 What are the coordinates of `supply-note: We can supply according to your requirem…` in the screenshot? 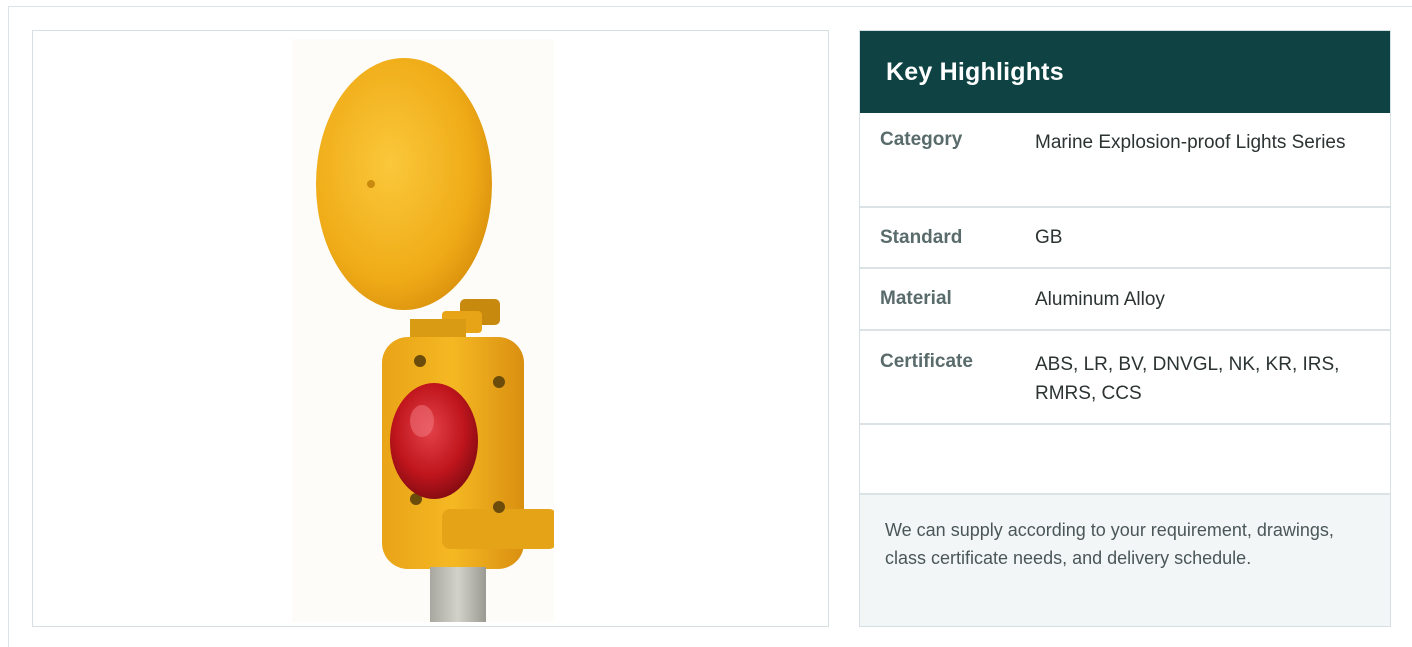 It's located at (1125, 560).